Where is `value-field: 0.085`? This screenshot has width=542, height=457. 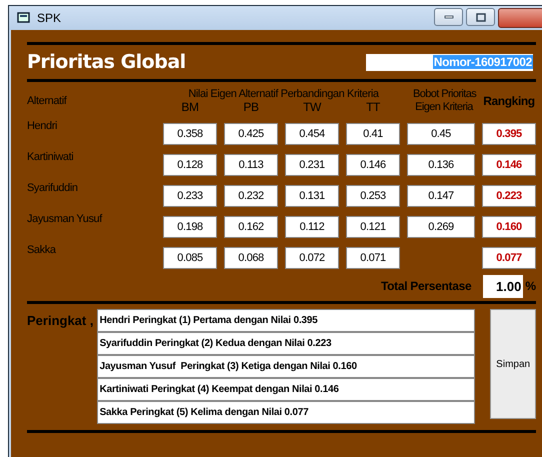 value-field: 0.085 is located at coordinates (190, 257).